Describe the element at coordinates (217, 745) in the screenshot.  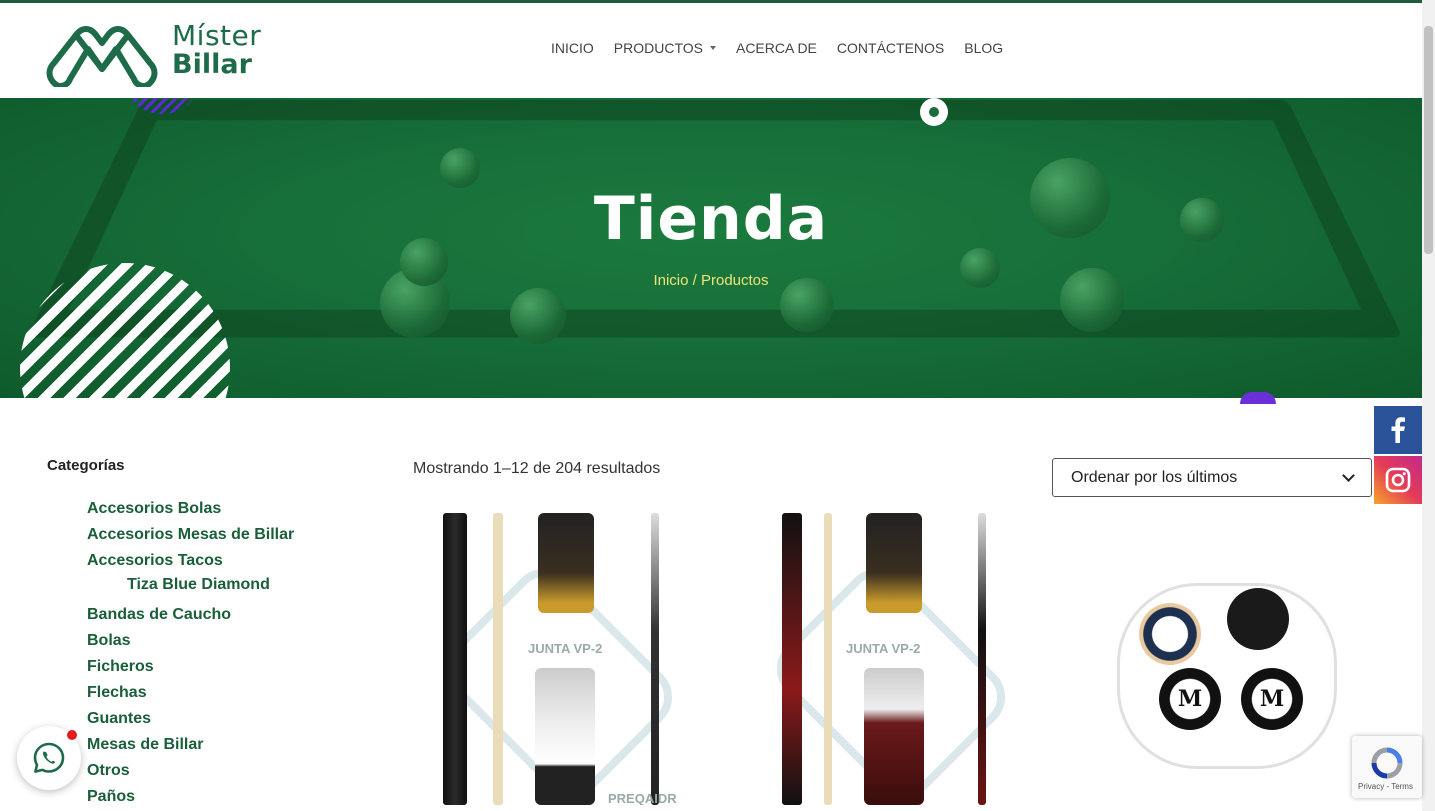
I see `category-item: Mesas de Billar` at that location.